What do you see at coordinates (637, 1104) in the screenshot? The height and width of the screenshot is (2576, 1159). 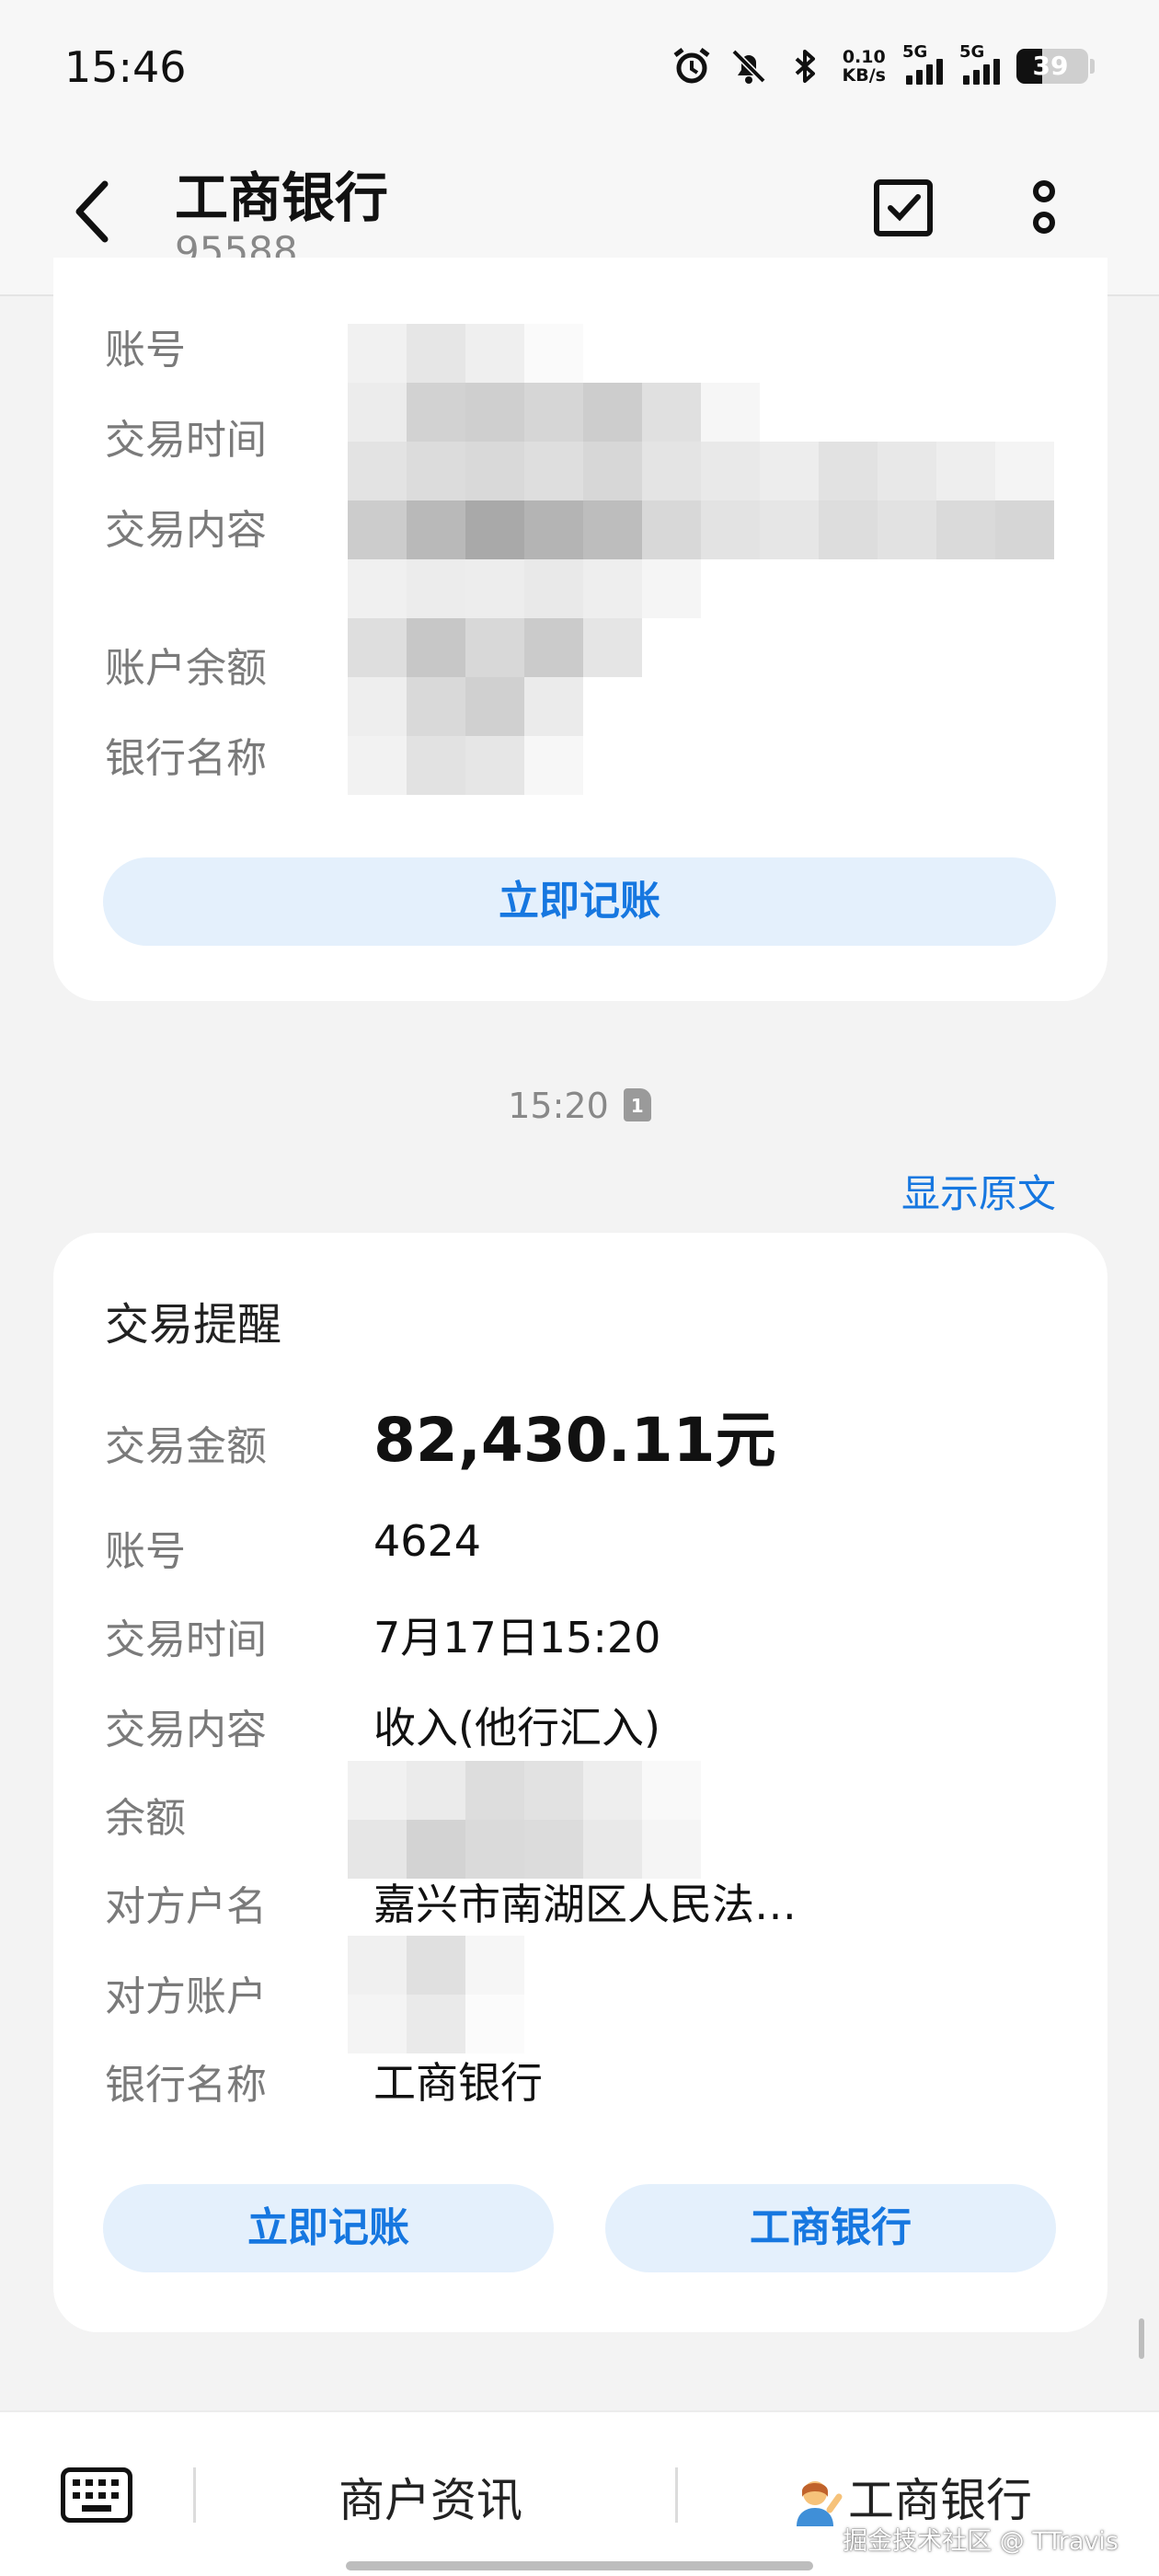 I see `sim-card-icon: 1` at bounding box center [637, 1104].